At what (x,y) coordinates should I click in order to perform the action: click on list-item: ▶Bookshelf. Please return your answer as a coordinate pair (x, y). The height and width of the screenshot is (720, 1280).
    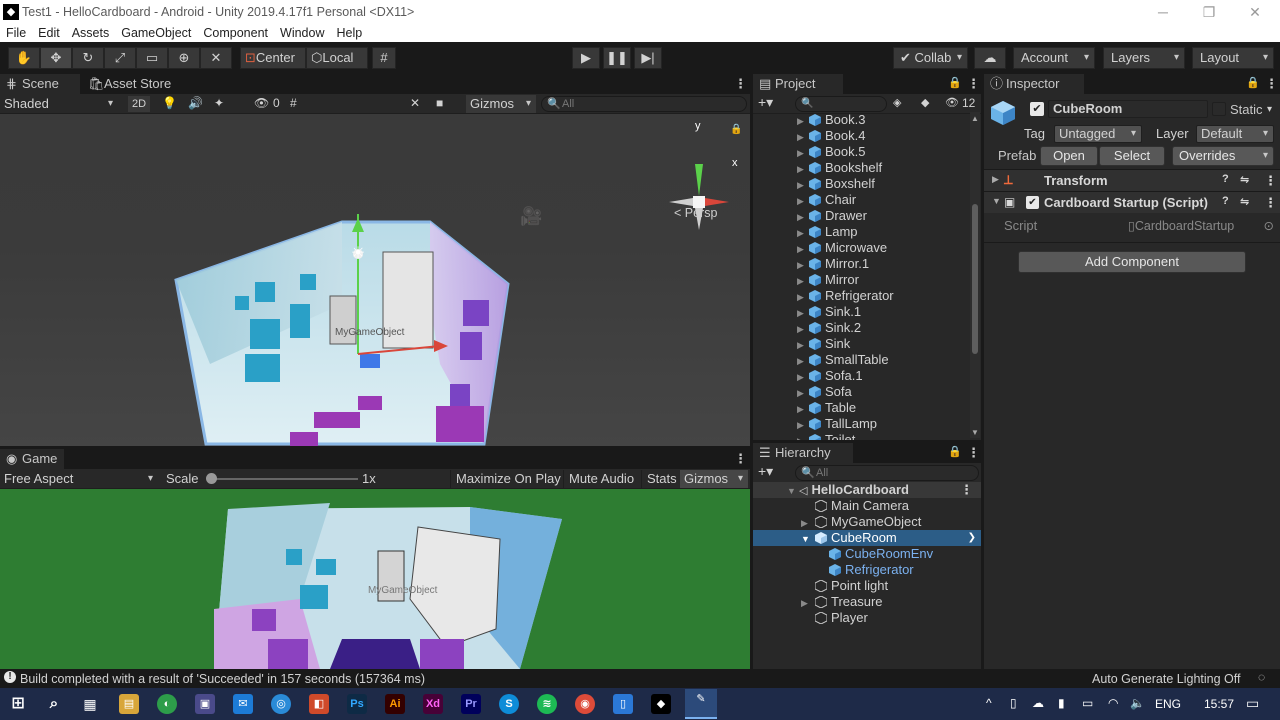
    Looking at the image, I should click on (861, 168).